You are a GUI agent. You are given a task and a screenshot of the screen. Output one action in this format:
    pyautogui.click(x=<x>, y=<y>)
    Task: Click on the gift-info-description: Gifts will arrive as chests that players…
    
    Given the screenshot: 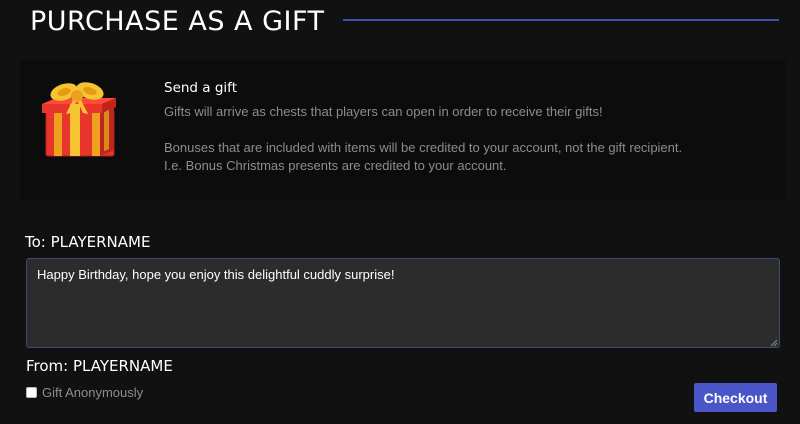 What is the action you would take?
    pyautogui.click(x=383, y=111)
    